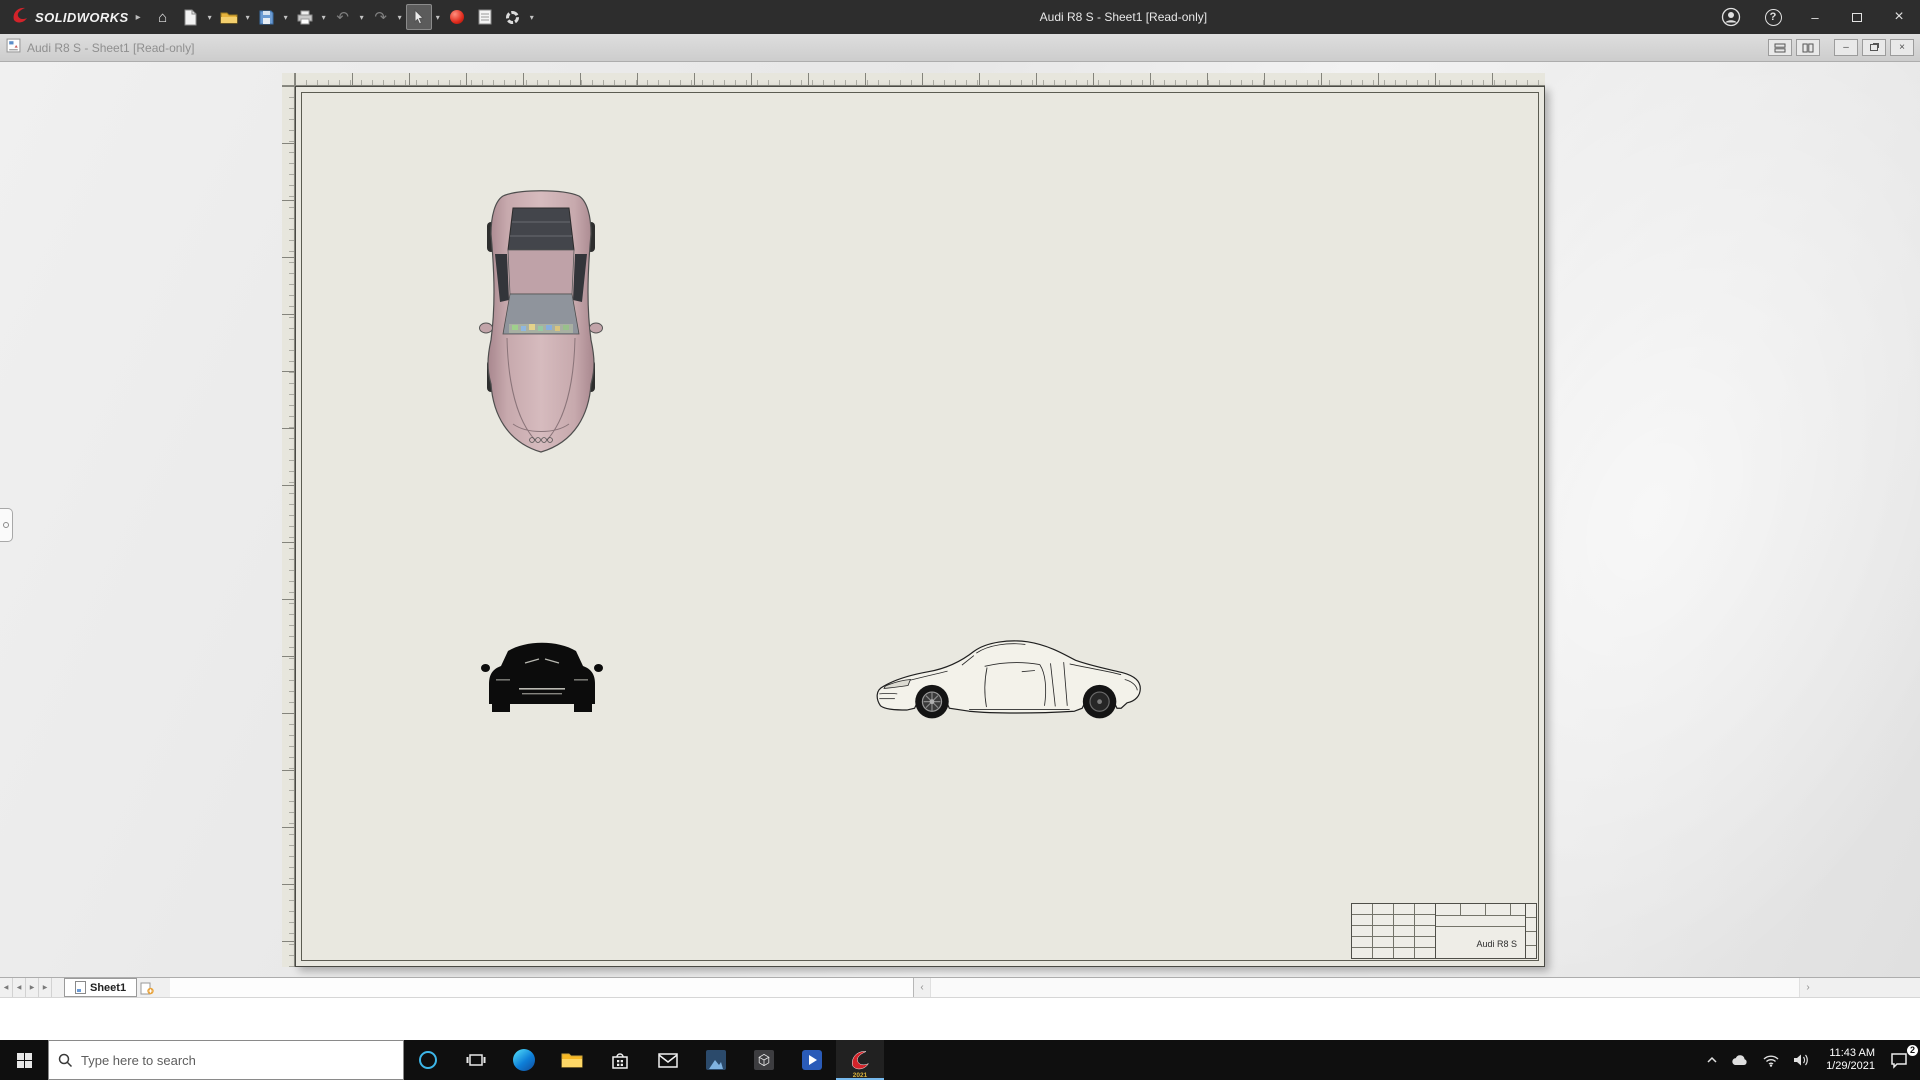 This screenshot has height=1080, width=1920. What do you see at coordinates (1846, 47) in the screenshot?
I see `doc-minimize-button: –` at bounding box center [1846, 47].